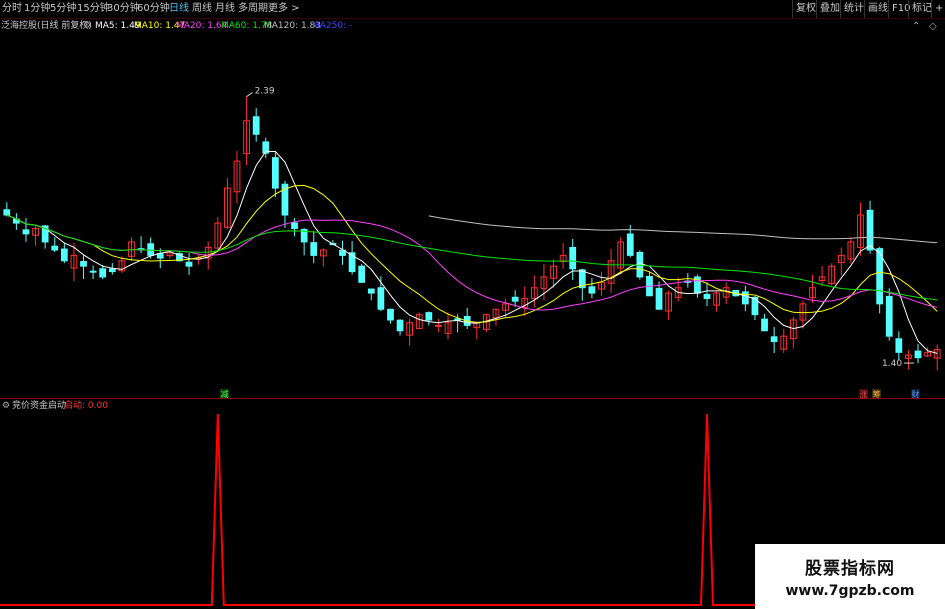 This screenshot has height=609, width=945. Describe the element at coordinates (6, 406) in the screenshot. I see `indicator-settings-icon: ⚙` at that location.